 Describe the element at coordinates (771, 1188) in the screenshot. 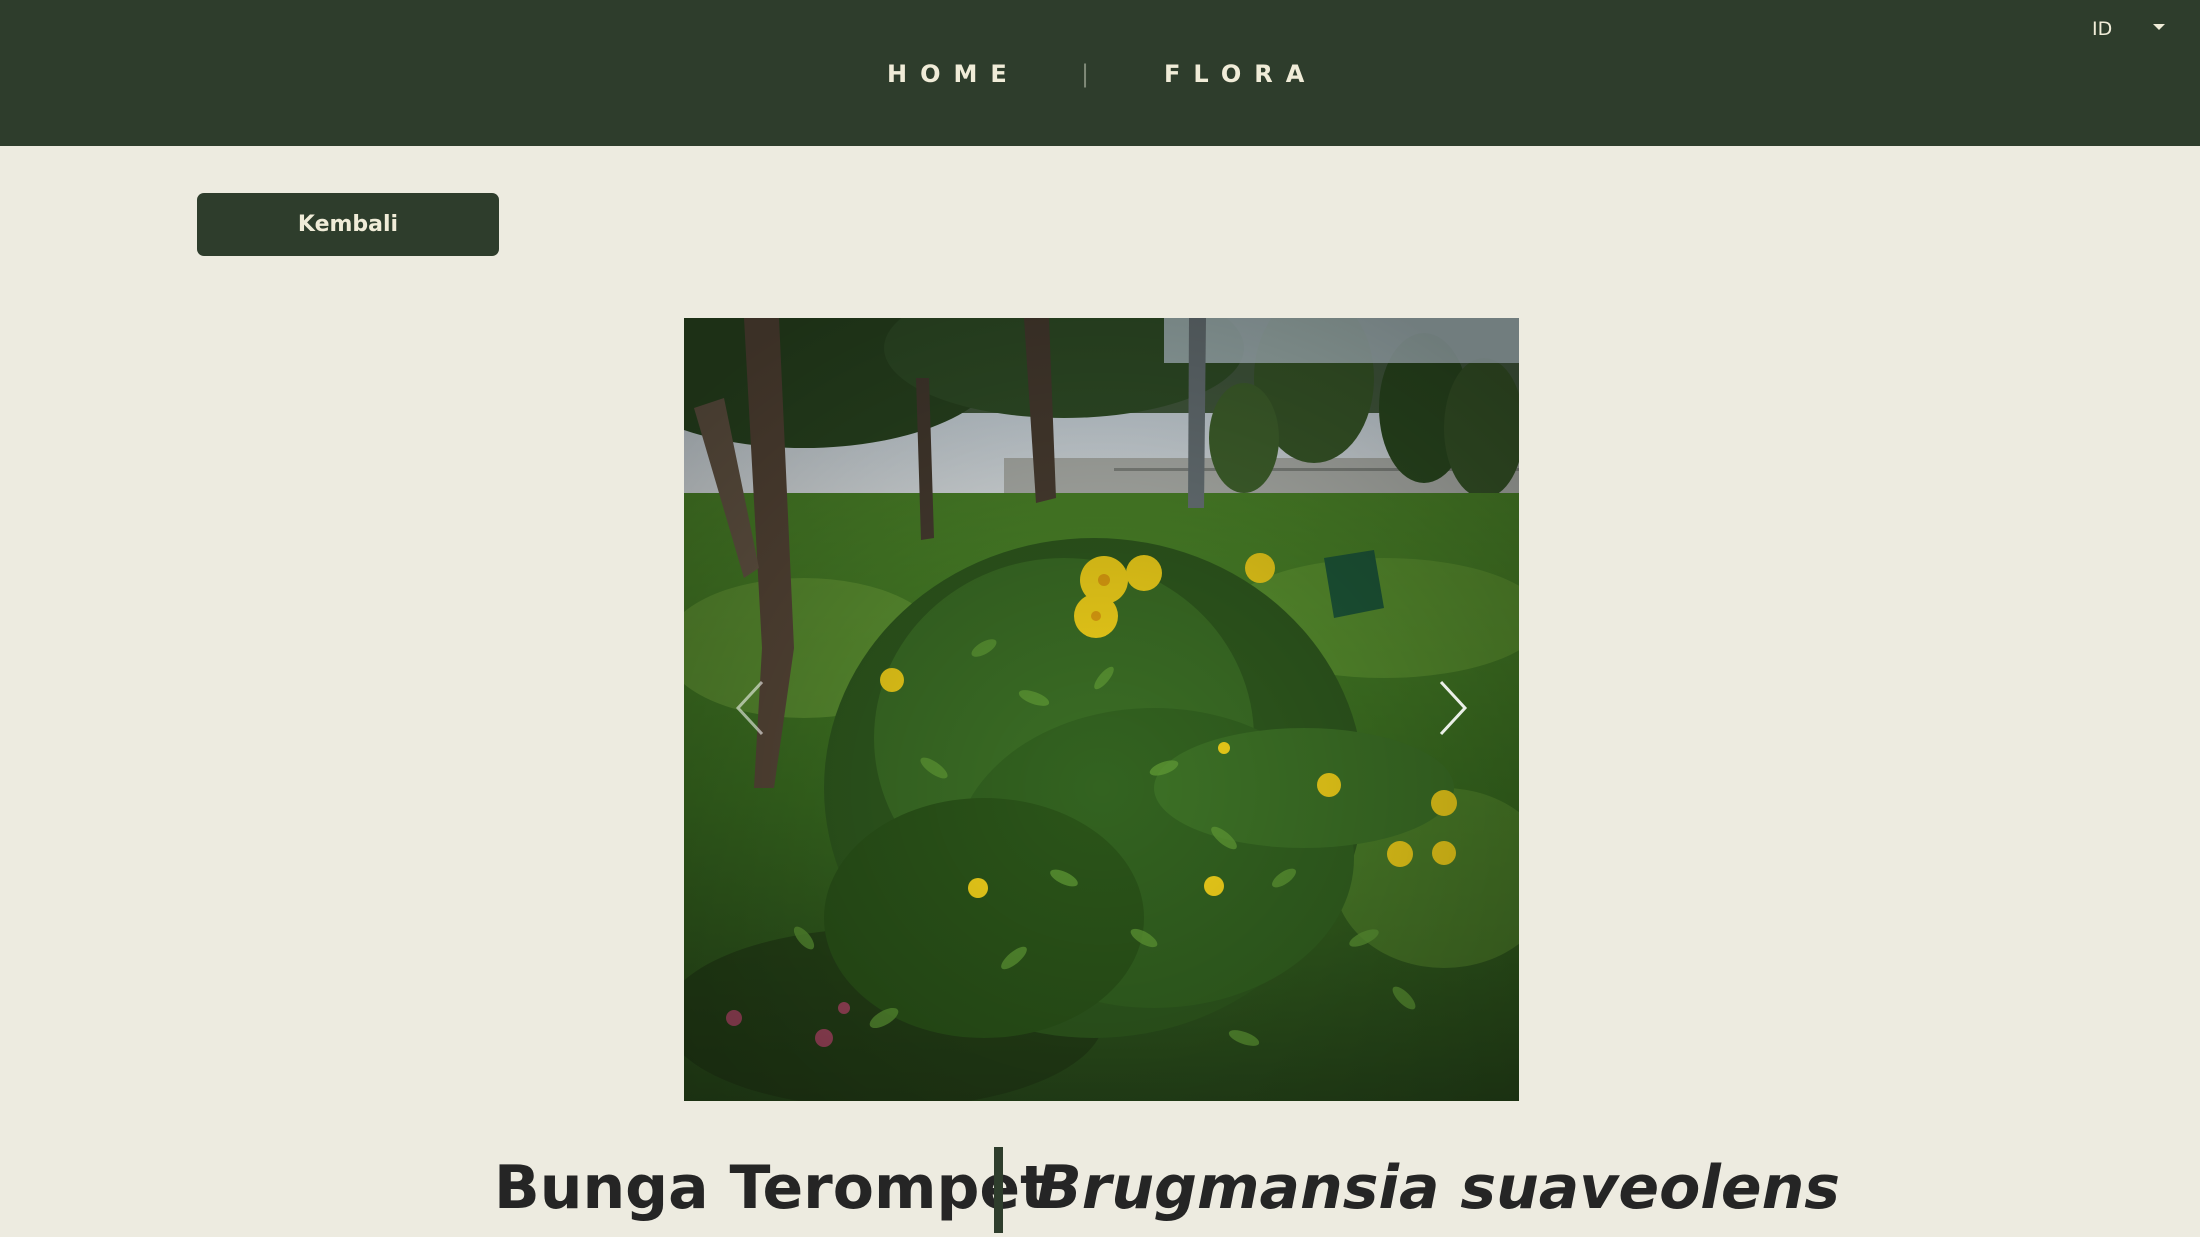

I see `plant-common-name: Bunga Terompet` at that location.